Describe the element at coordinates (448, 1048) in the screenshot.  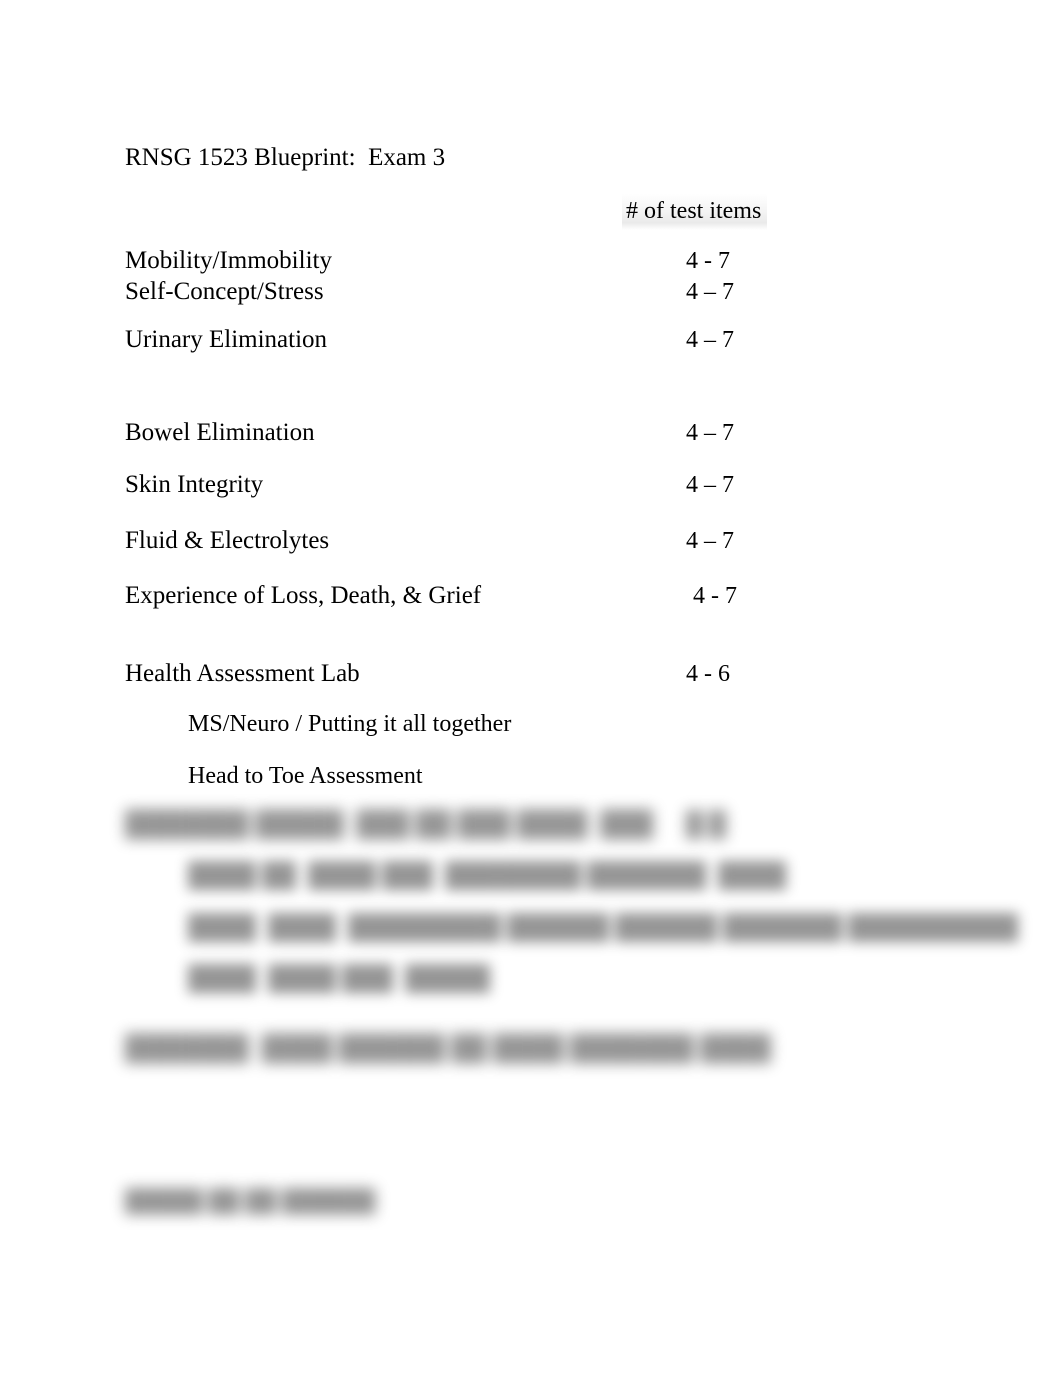
I see `redacted-row-label: ███████ ████ ██████ ██ ████ ███████ ████` at that location.